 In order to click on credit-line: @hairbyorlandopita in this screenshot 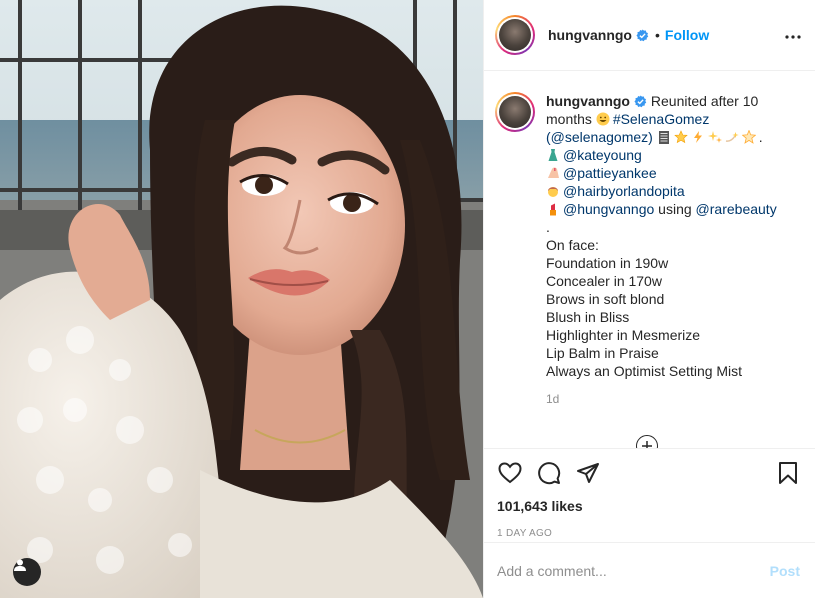, I will do `click(674, 191)`.